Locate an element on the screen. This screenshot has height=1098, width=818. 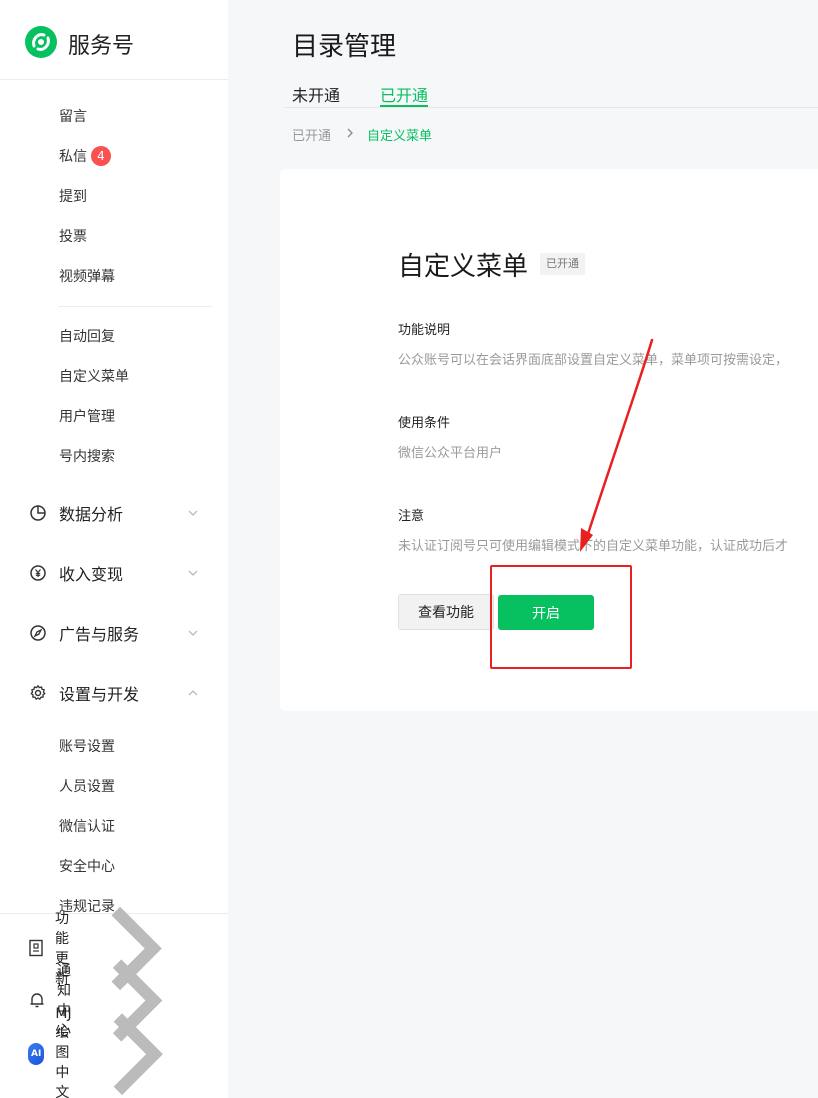
sidebar-group-monetization: 收入变现 is located at coordinates (114, 573).